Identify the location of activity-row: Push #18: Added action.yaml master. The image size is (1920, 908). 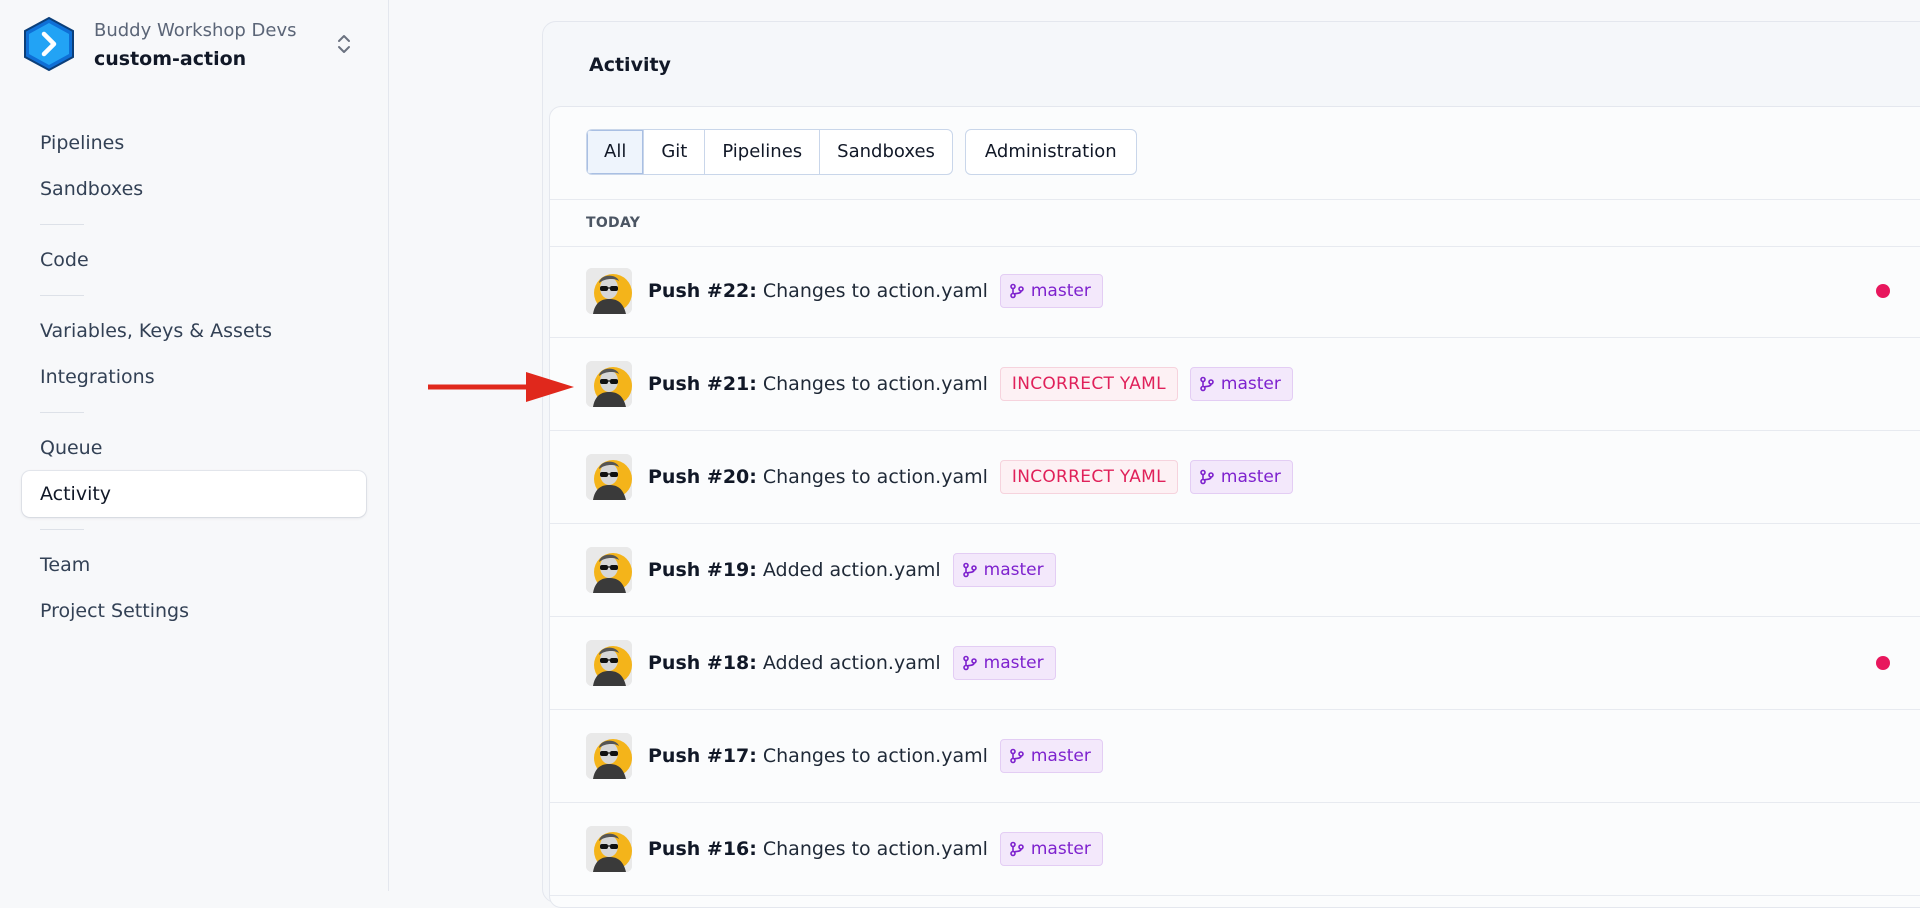
(1235, 663).